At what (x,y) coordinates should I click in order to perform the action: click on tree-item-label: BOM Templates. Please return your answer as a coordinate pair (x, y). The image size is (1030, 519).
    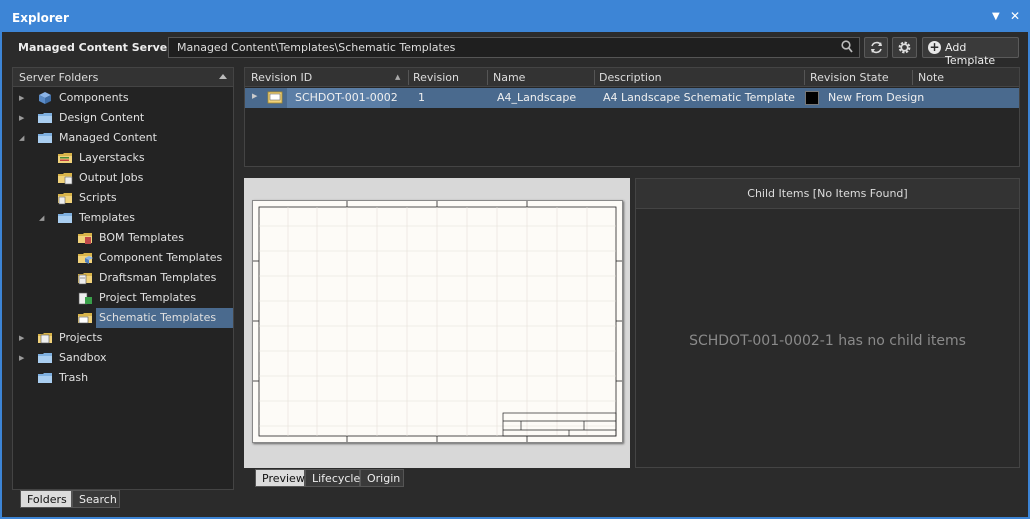
    Looking at the image, I should click on (141, 237).